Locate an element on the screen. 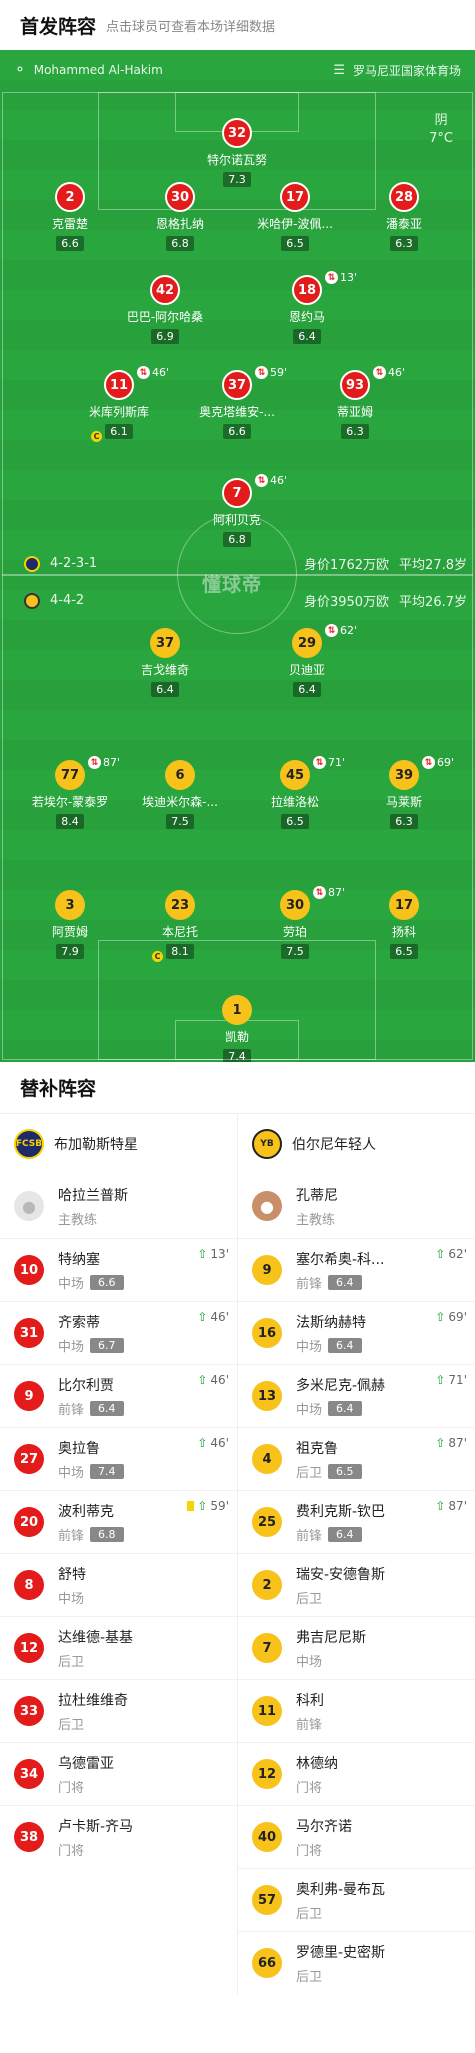 The image size is (475, 2053). sub-position: 门将 is located at coordinates (71, 1851).